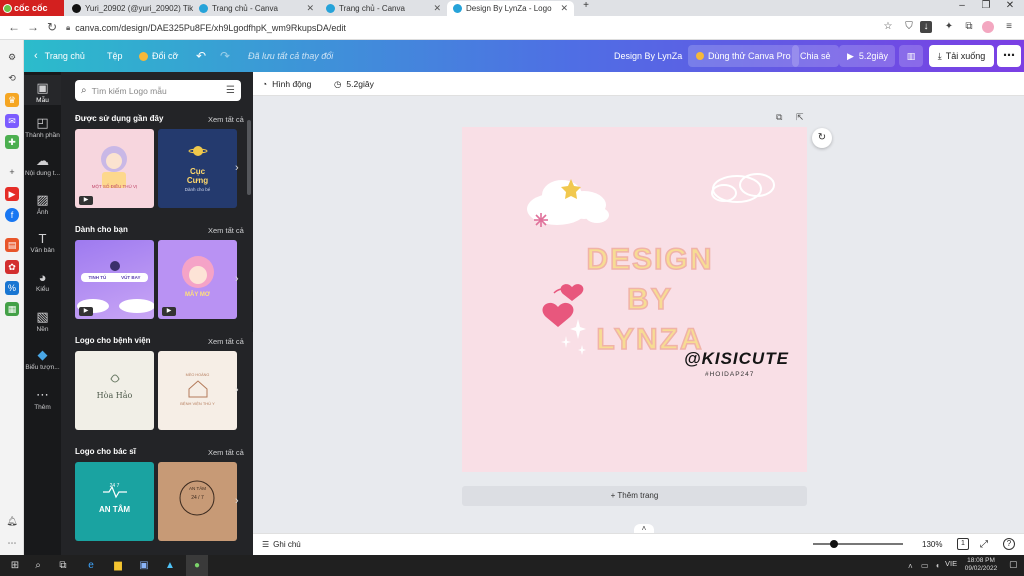 The image size is (1024, 576). Describe the element at coordinates (286, 84) in the screenshot. I see `animate-button: ◔ Hình động` at that location.